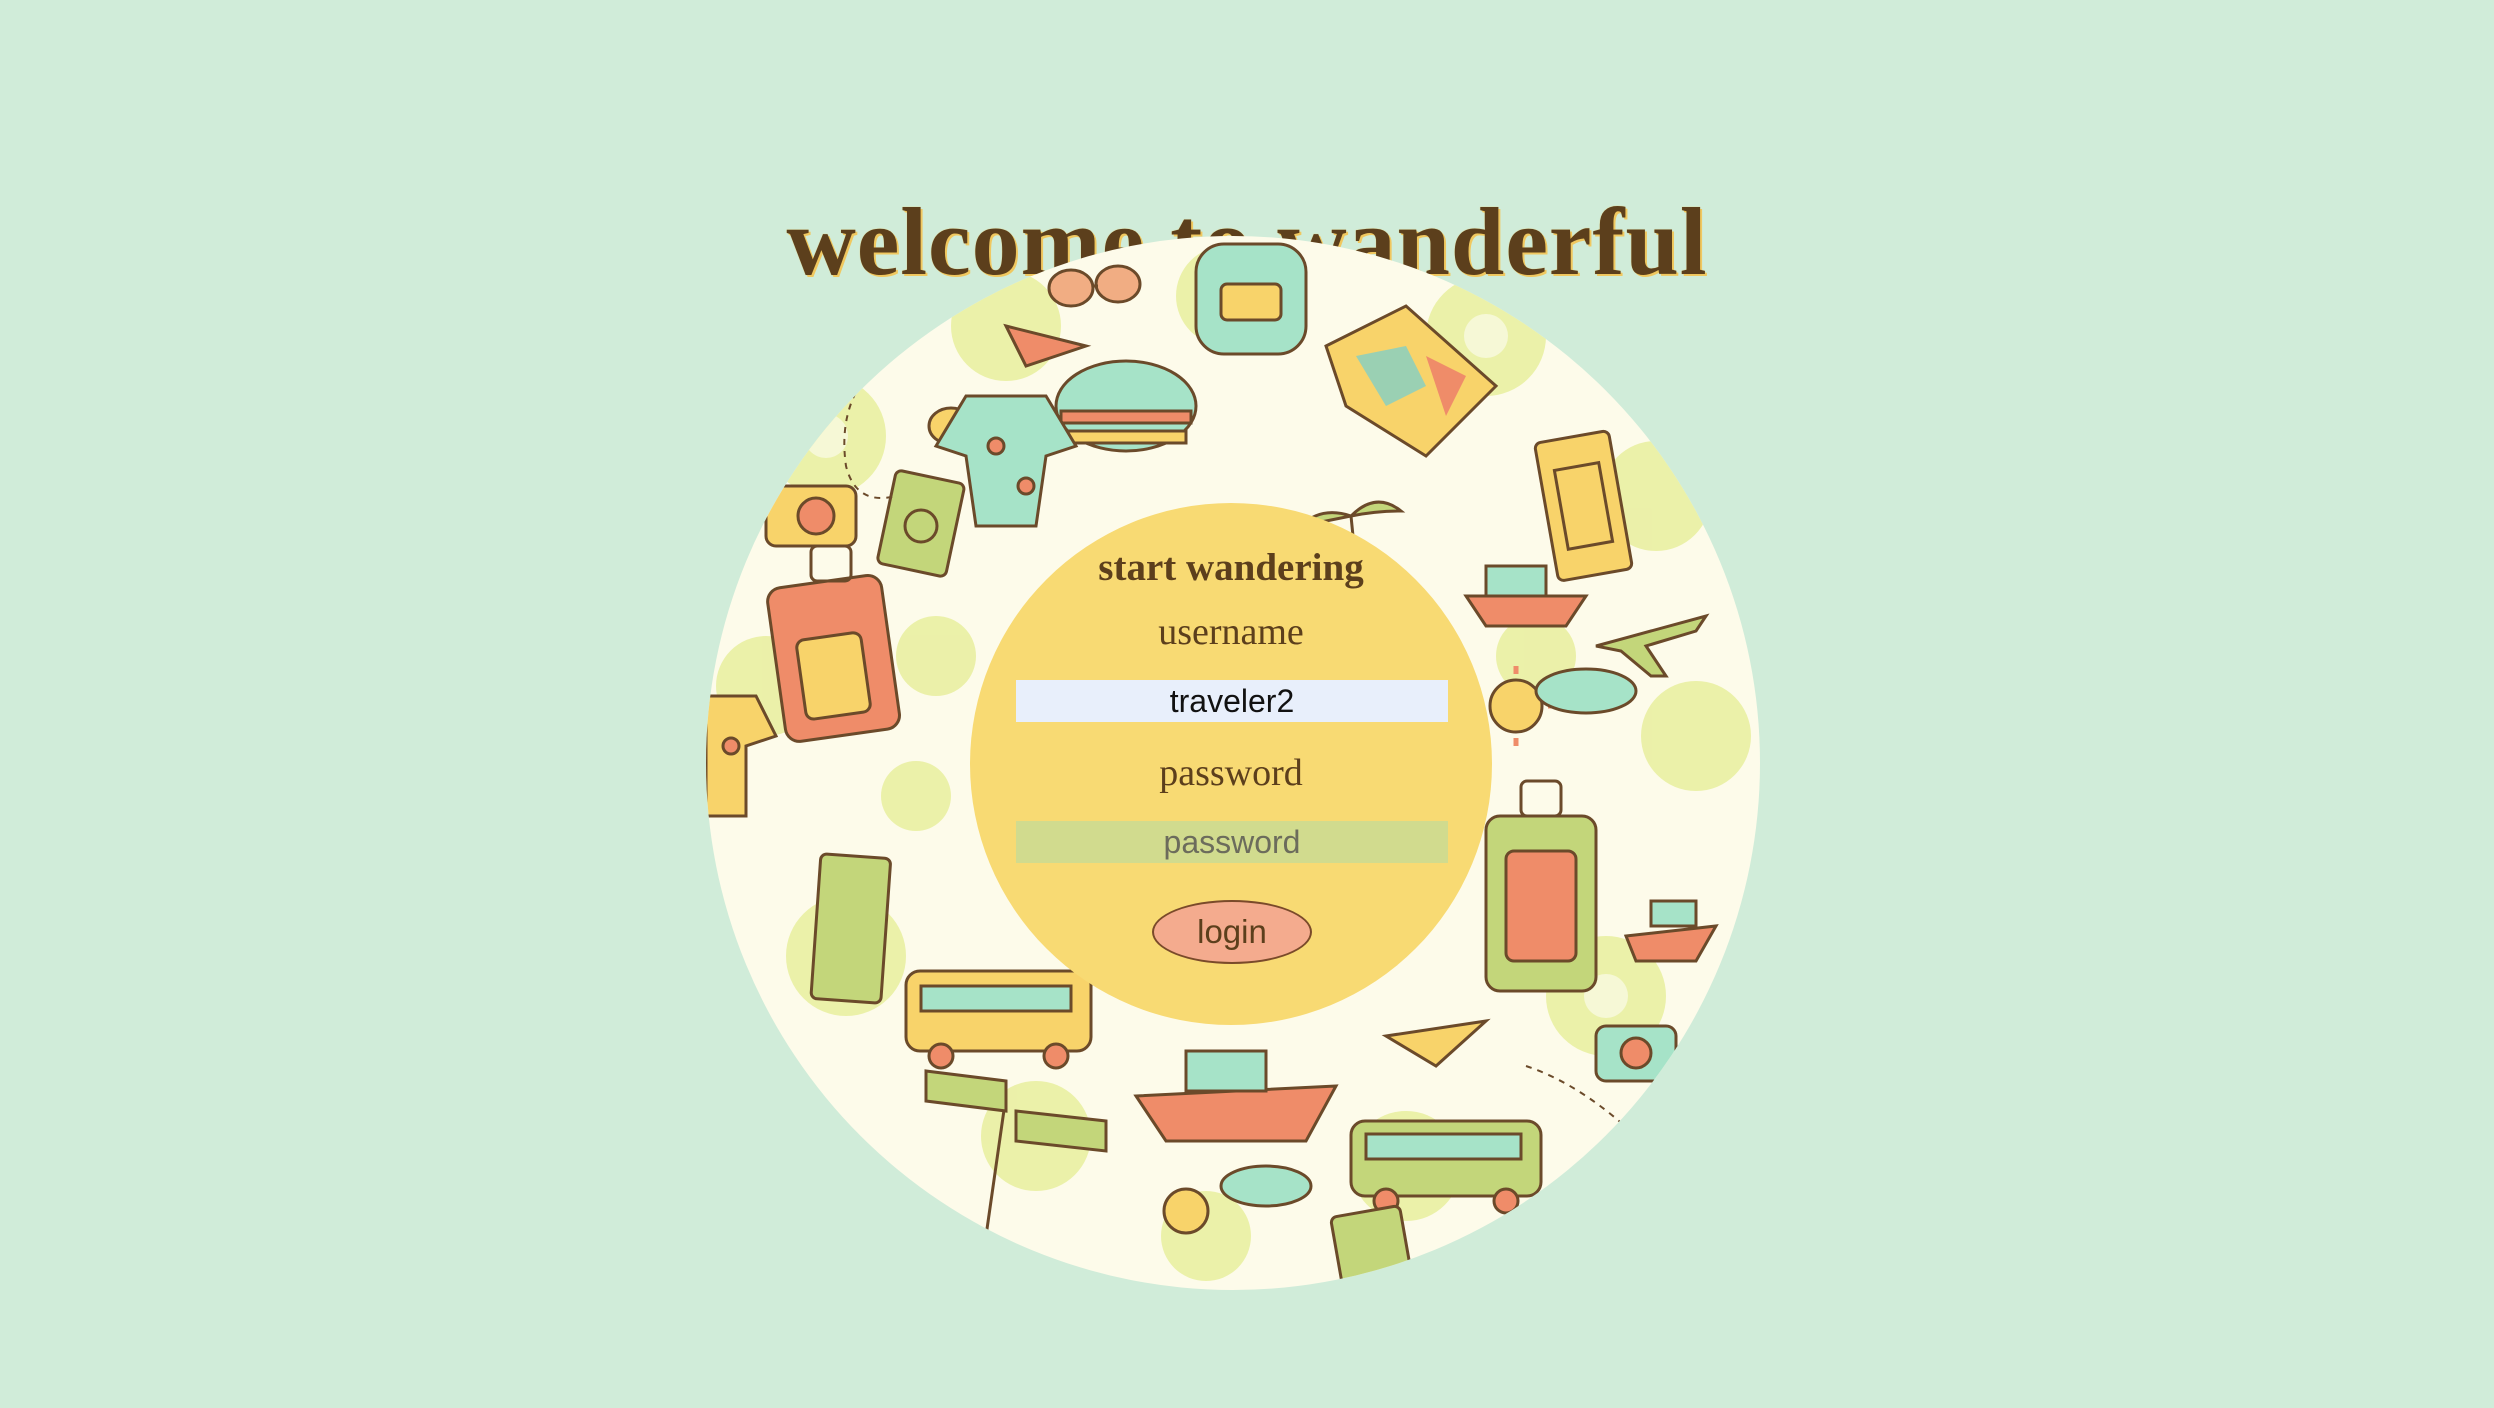 The height and width of the screenshot is (1408, 2494). What do you see at coordinates (1232, 932) in the screenshot?
I see `login-button: login` at bounding box center [1232, 932].